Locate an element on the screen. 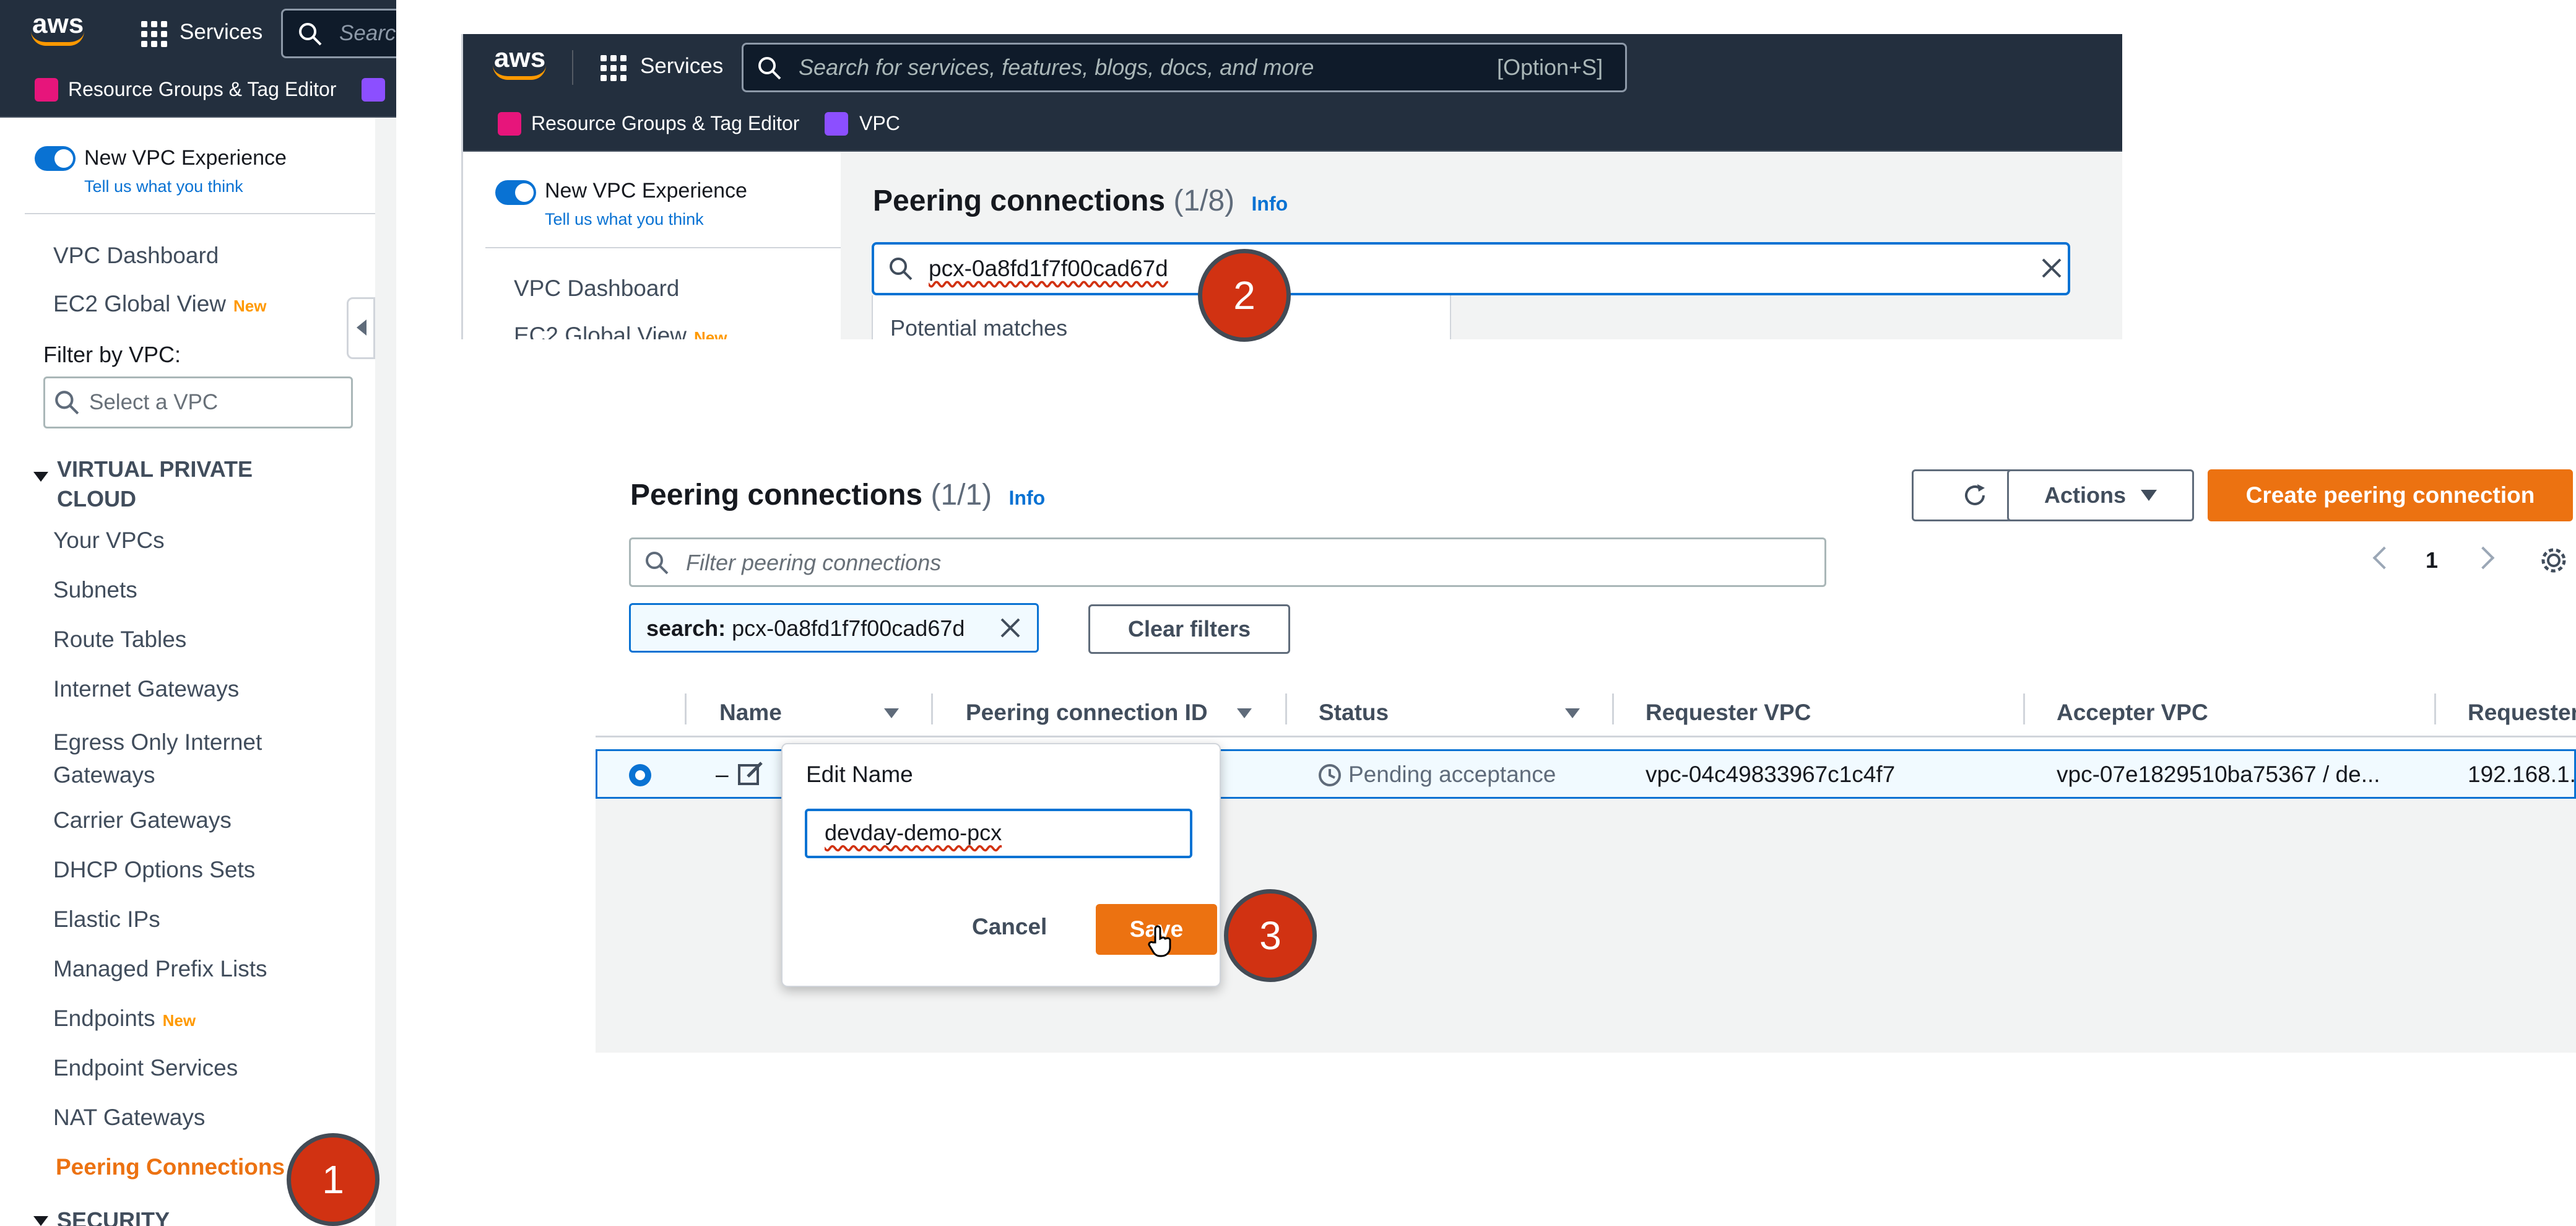 The image size is (2576, 1226). sidebar-right-edge is located at coordinates (385, 672).